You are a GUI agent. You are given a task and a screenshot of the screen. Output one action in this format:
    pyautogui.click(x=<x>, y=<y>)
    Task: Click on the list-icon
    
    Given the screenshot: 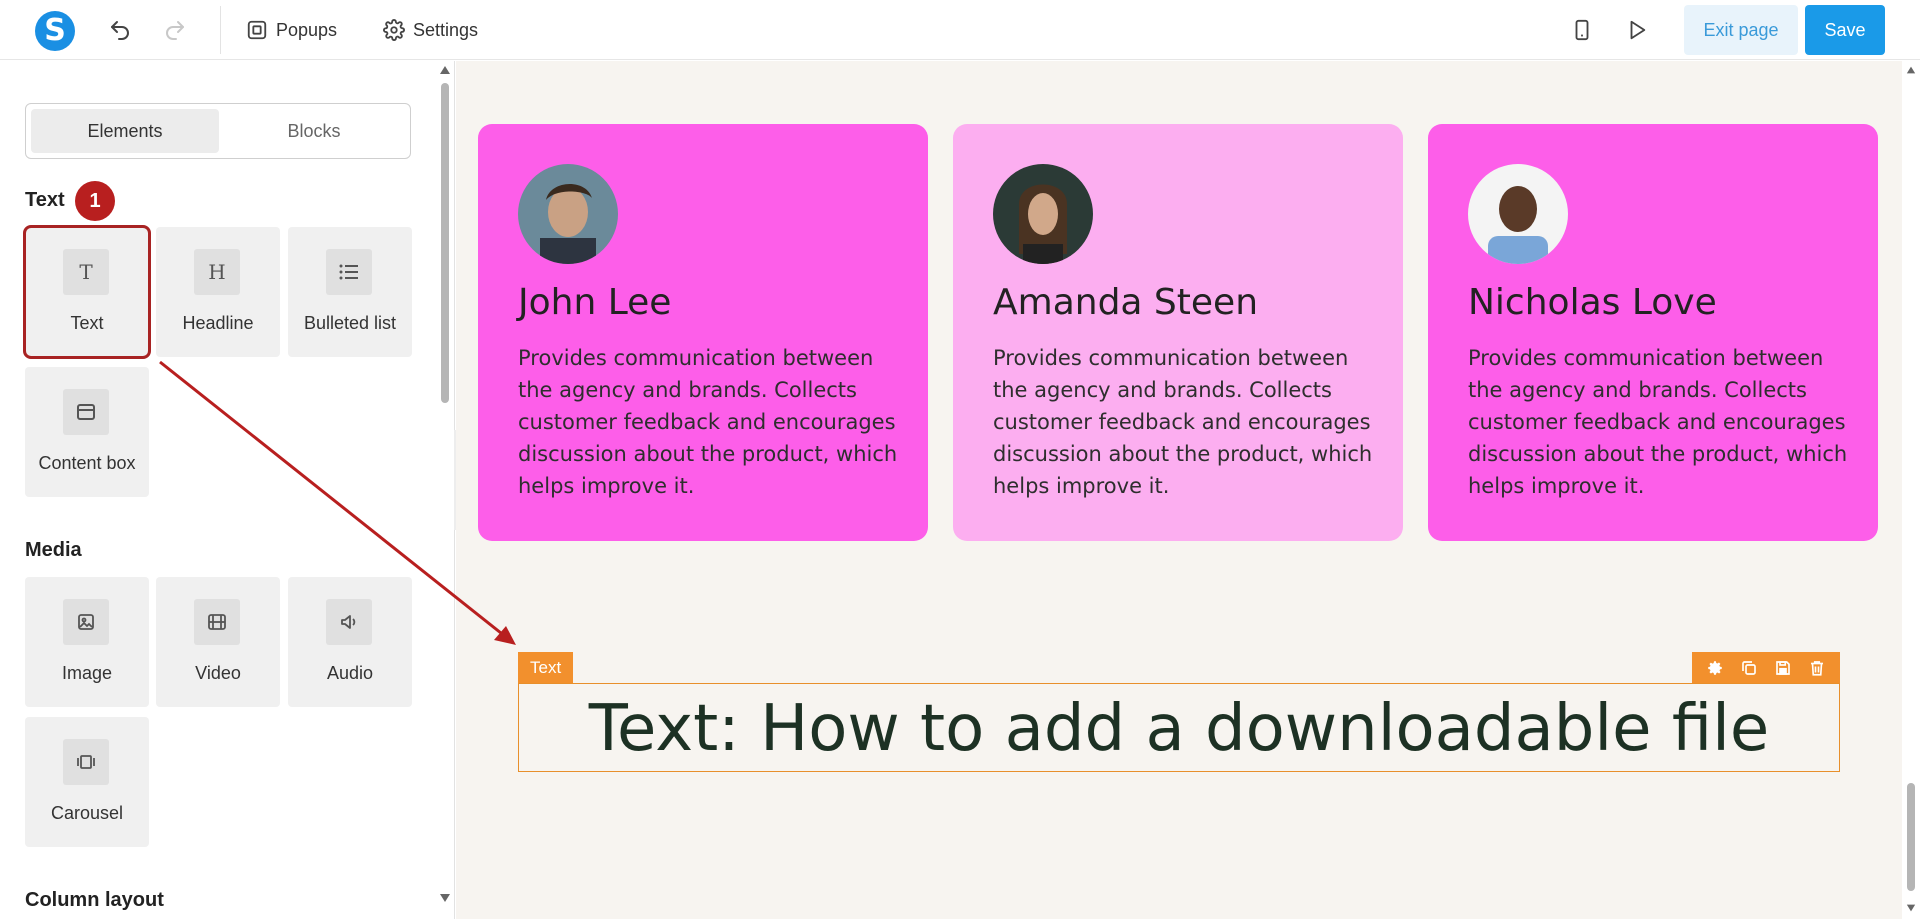 What is the action you would take?
    pyautogui.click(x=349, y=272)
    